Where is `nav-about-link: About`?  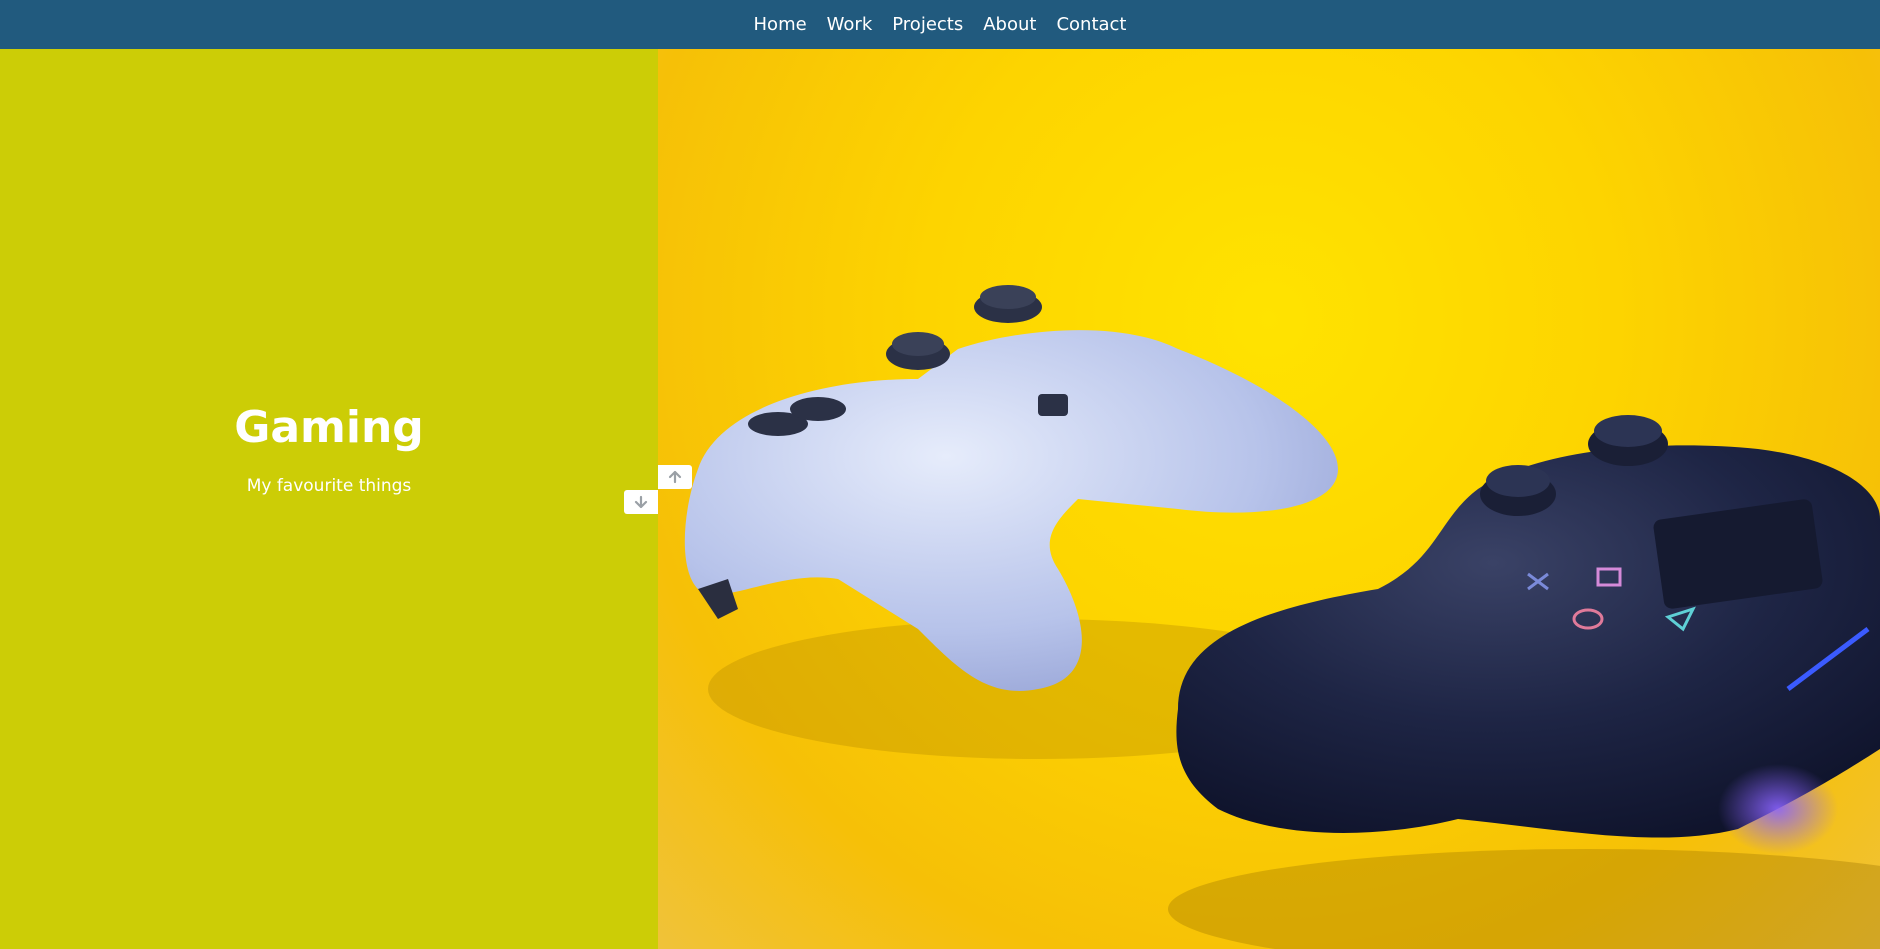
nav-about-link: About is located at coordinates (1009, 24).